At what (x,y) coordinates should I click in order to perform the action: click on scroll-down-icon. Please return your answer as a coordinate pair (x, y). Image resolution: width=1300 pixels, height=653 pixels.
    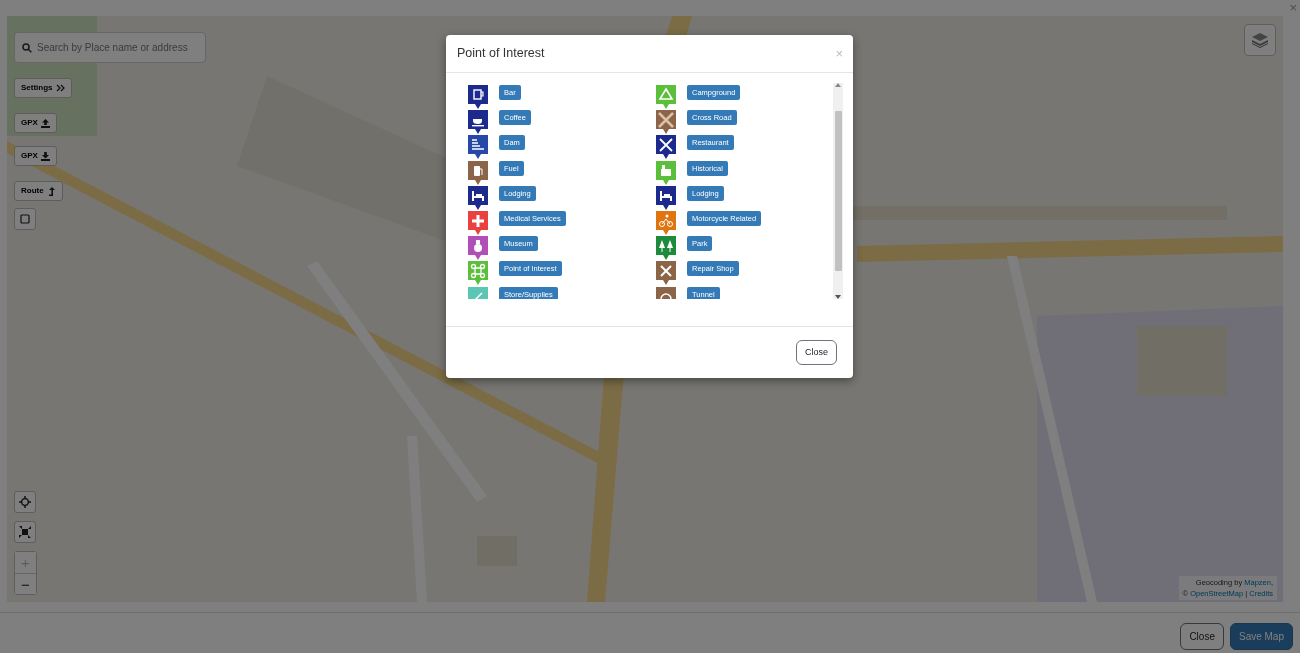
    Looking at the image, I should click on (838, 297).